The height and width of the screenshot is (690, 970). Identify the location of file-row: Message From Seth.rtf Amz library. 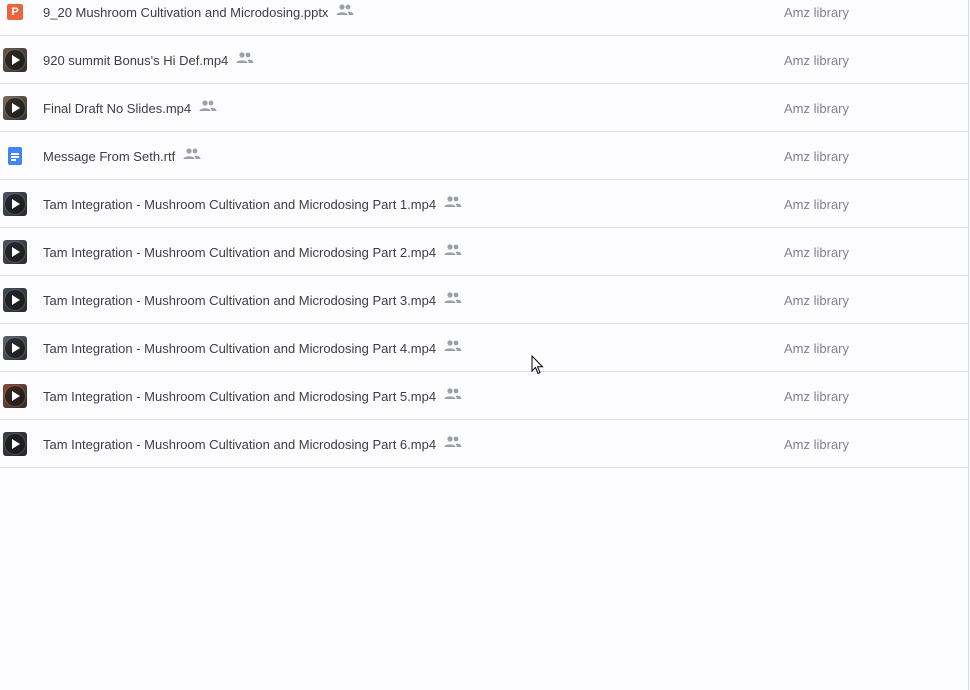
(484, 156).